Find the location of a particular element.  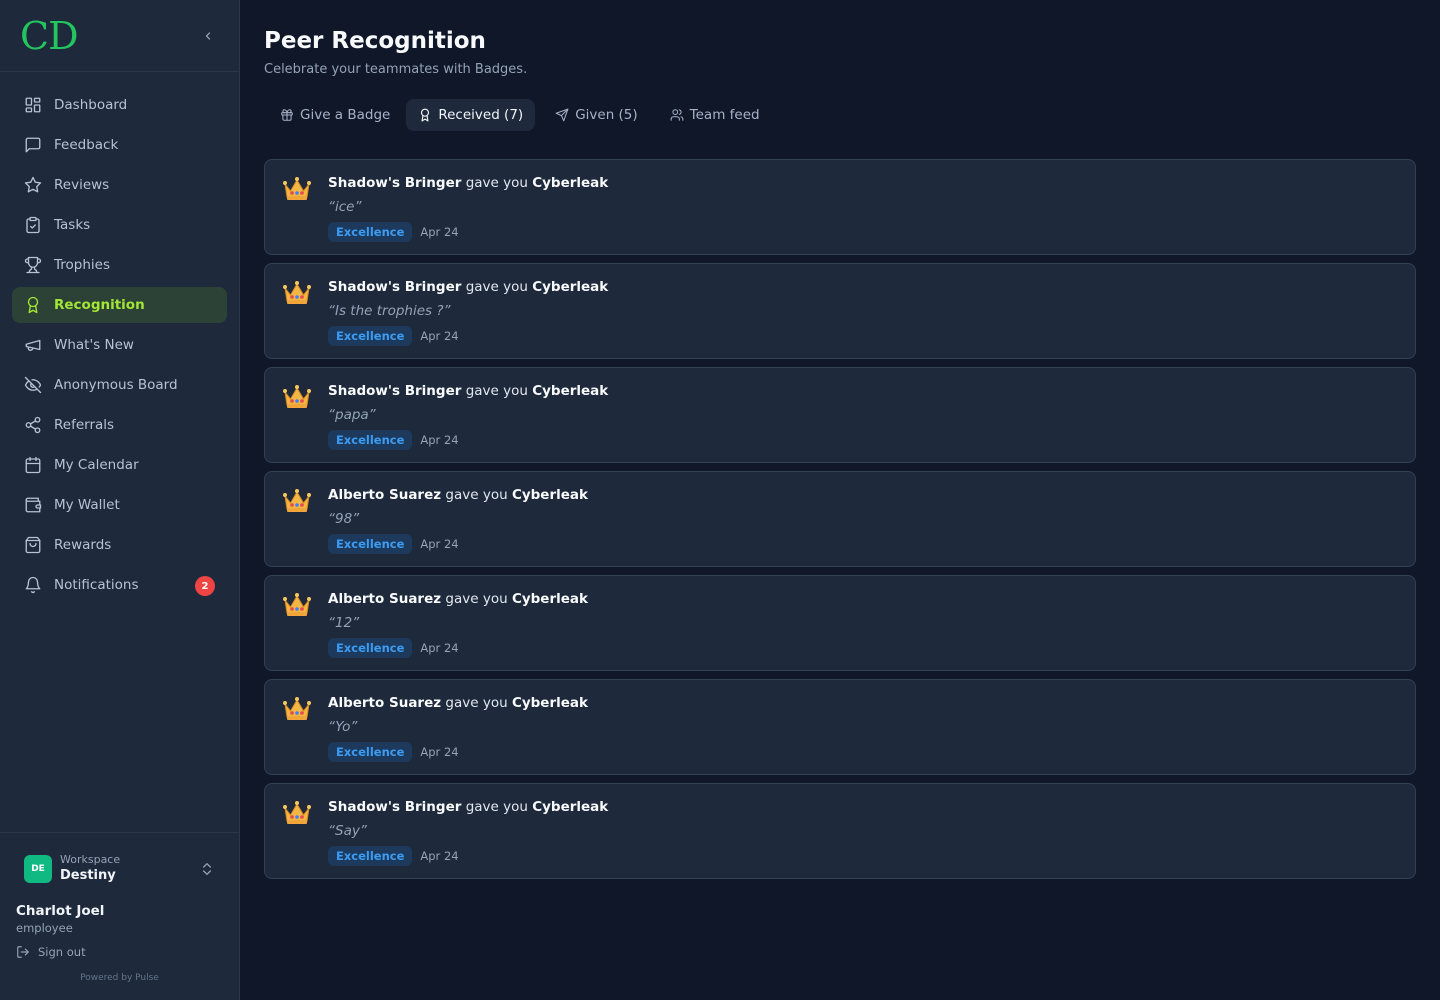

sidebar-item-anonymous-board: Anonymous Board is located at coordinates (119, 385).